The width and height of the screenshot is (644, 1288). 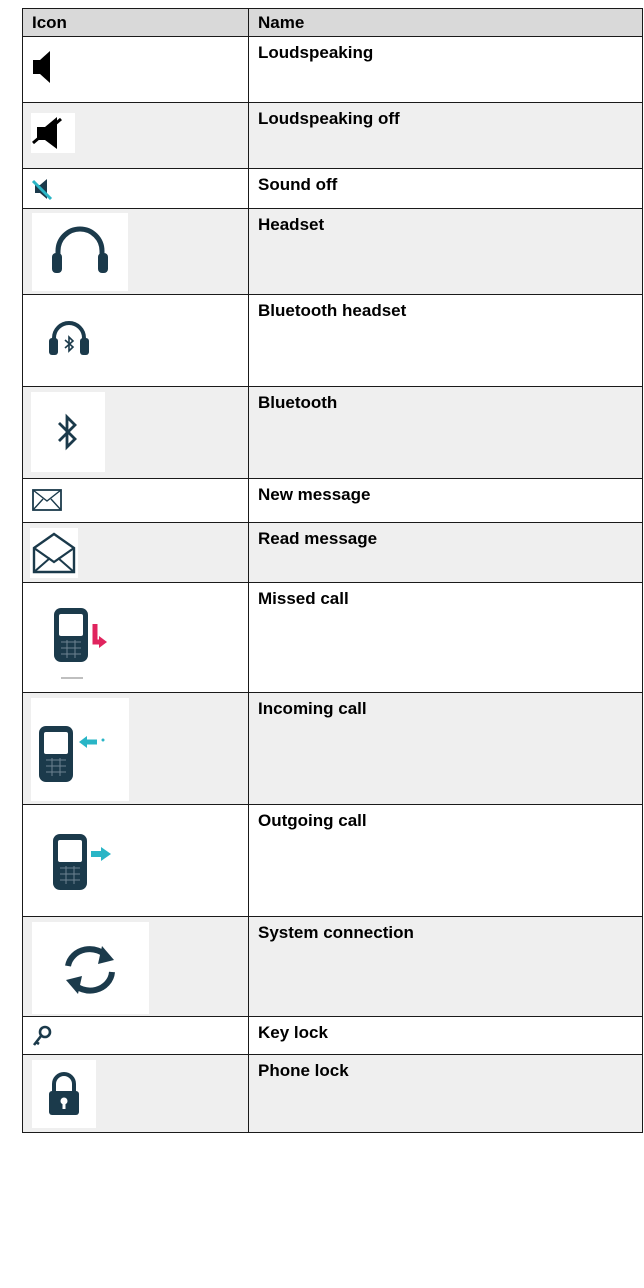 What do you see at coordinates (445, 500) in the screenshot?
I see `icon-name: New message` at bounding box center [445, 500].